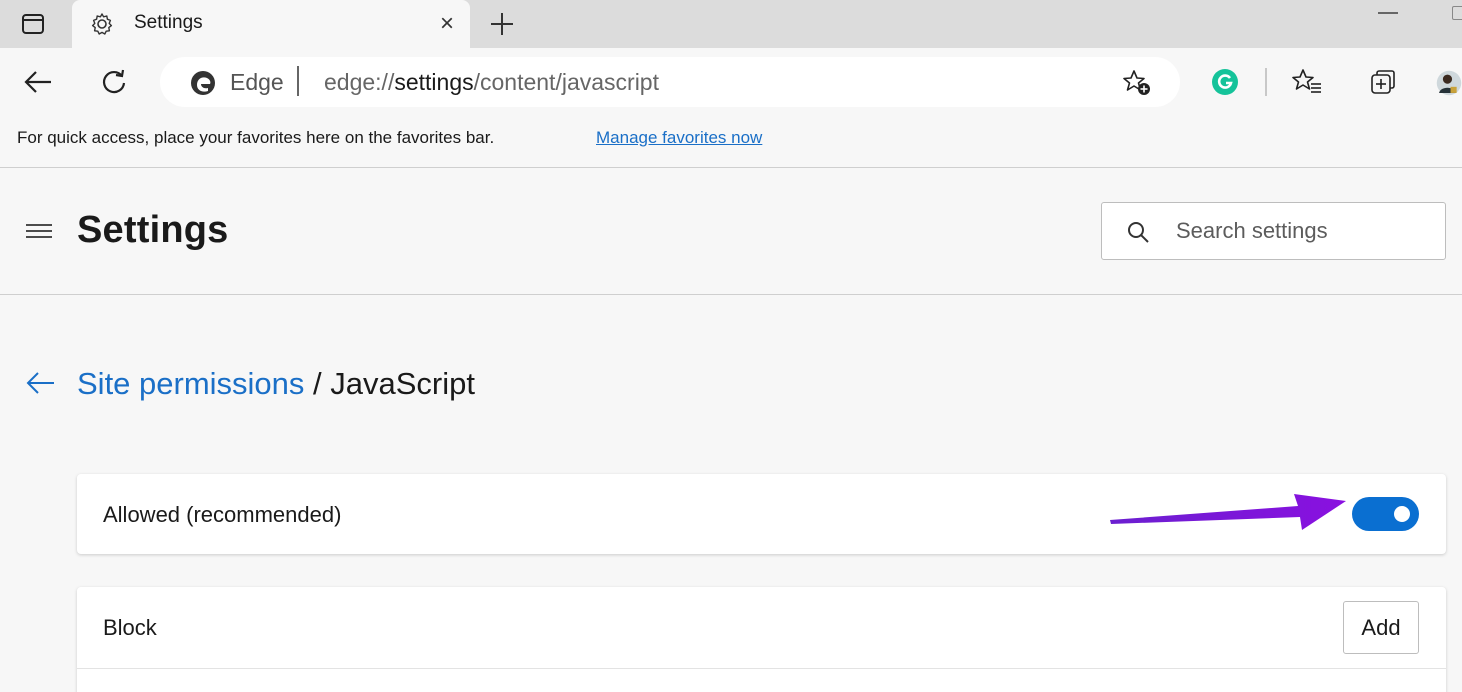 This screenshot has width=1462, height=692. What do you see at coordinates (1301, 231) in the screenshot?
I see `search-input` at bounding box center [1301, 231].